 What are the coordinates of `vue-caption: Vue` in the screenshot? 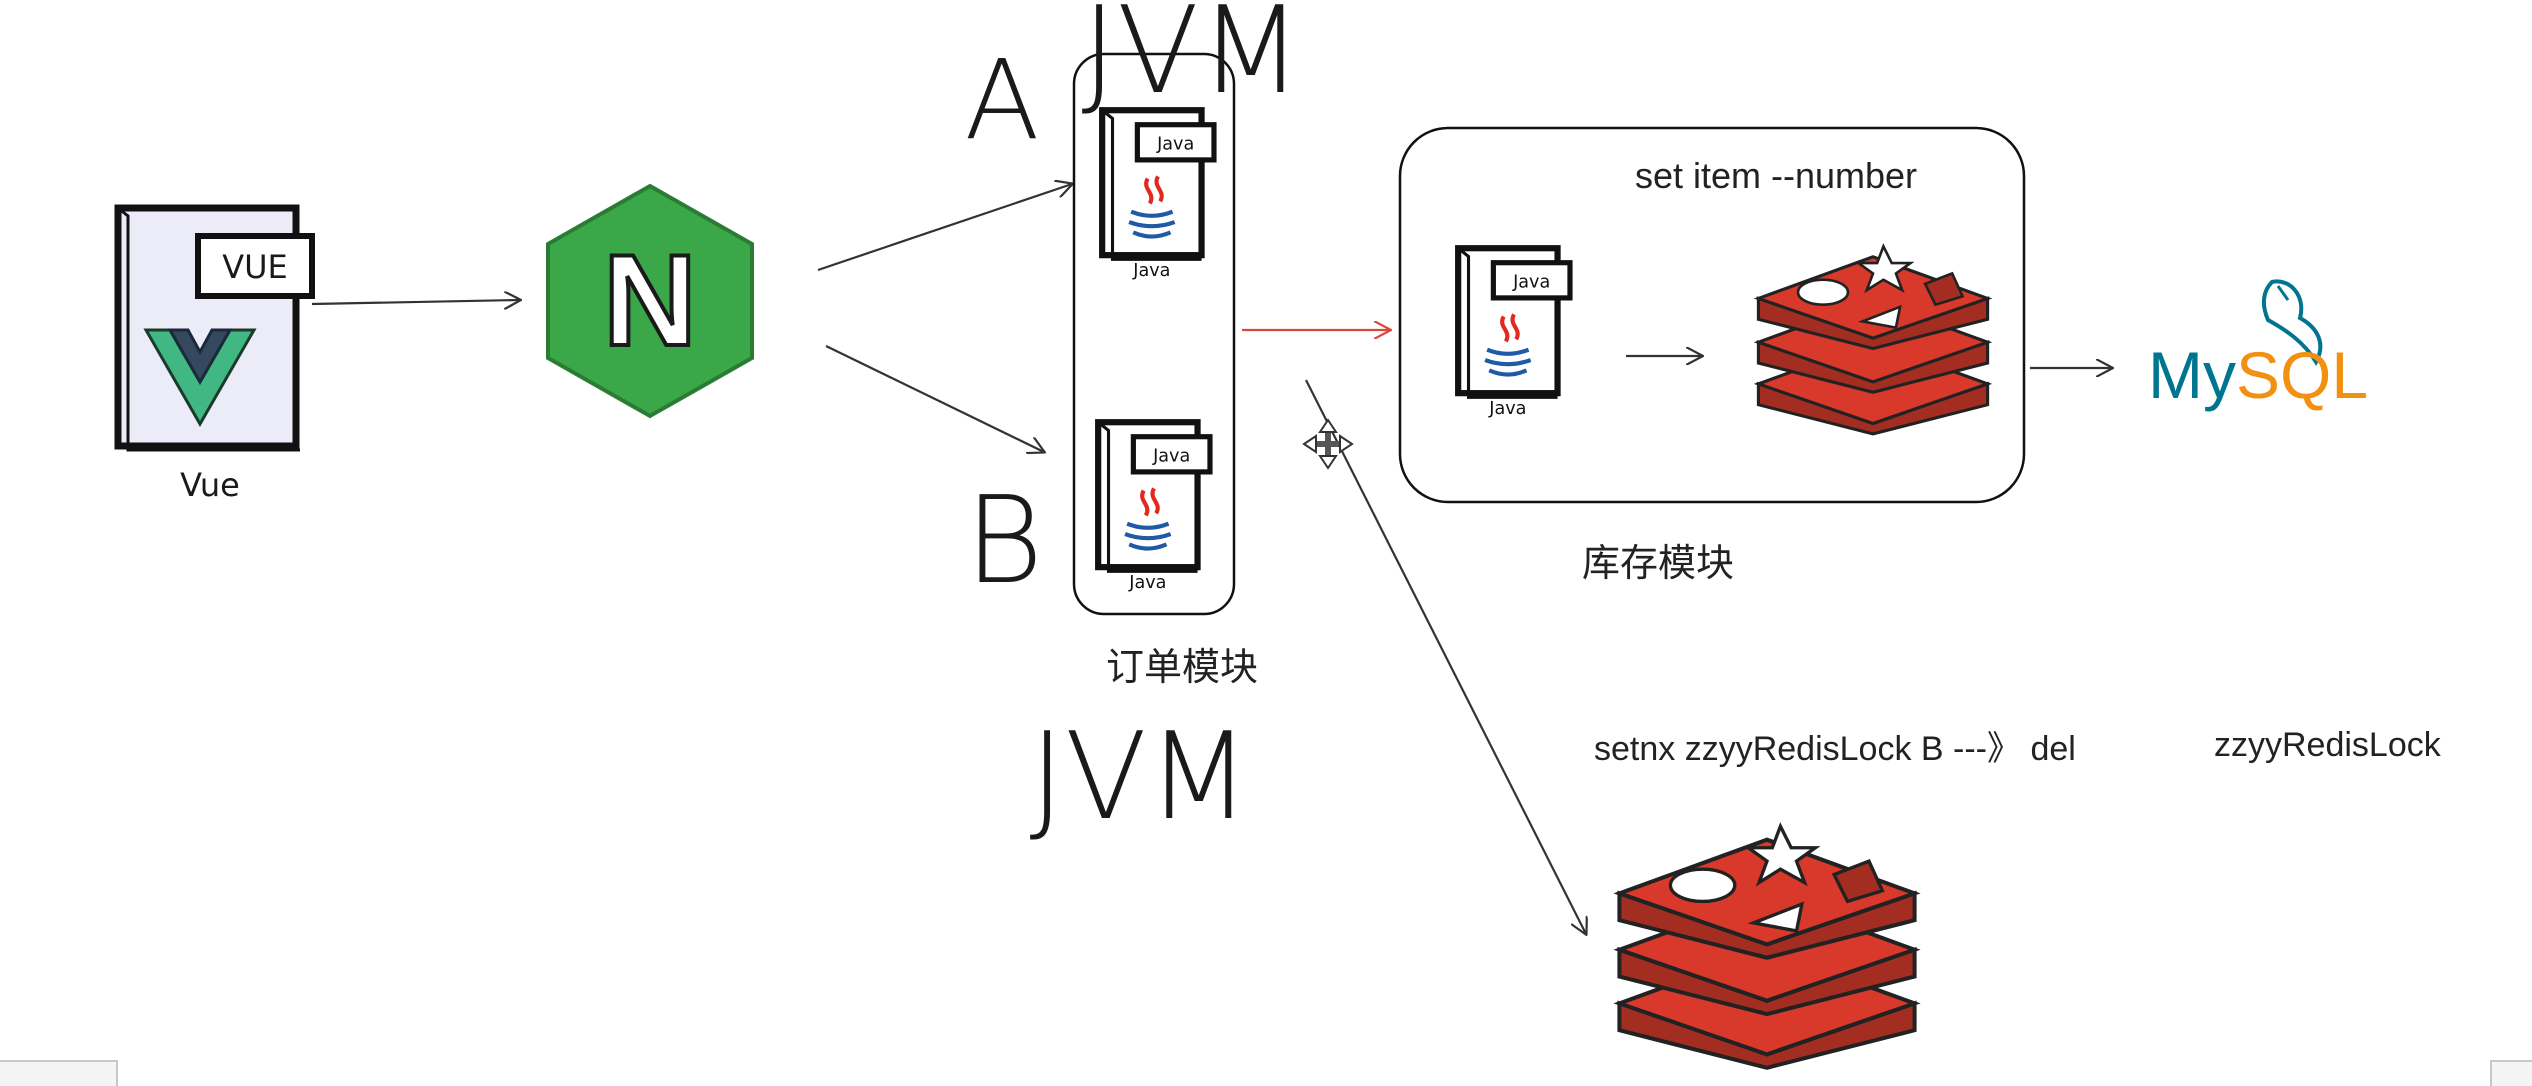 It's located at (210, 485).